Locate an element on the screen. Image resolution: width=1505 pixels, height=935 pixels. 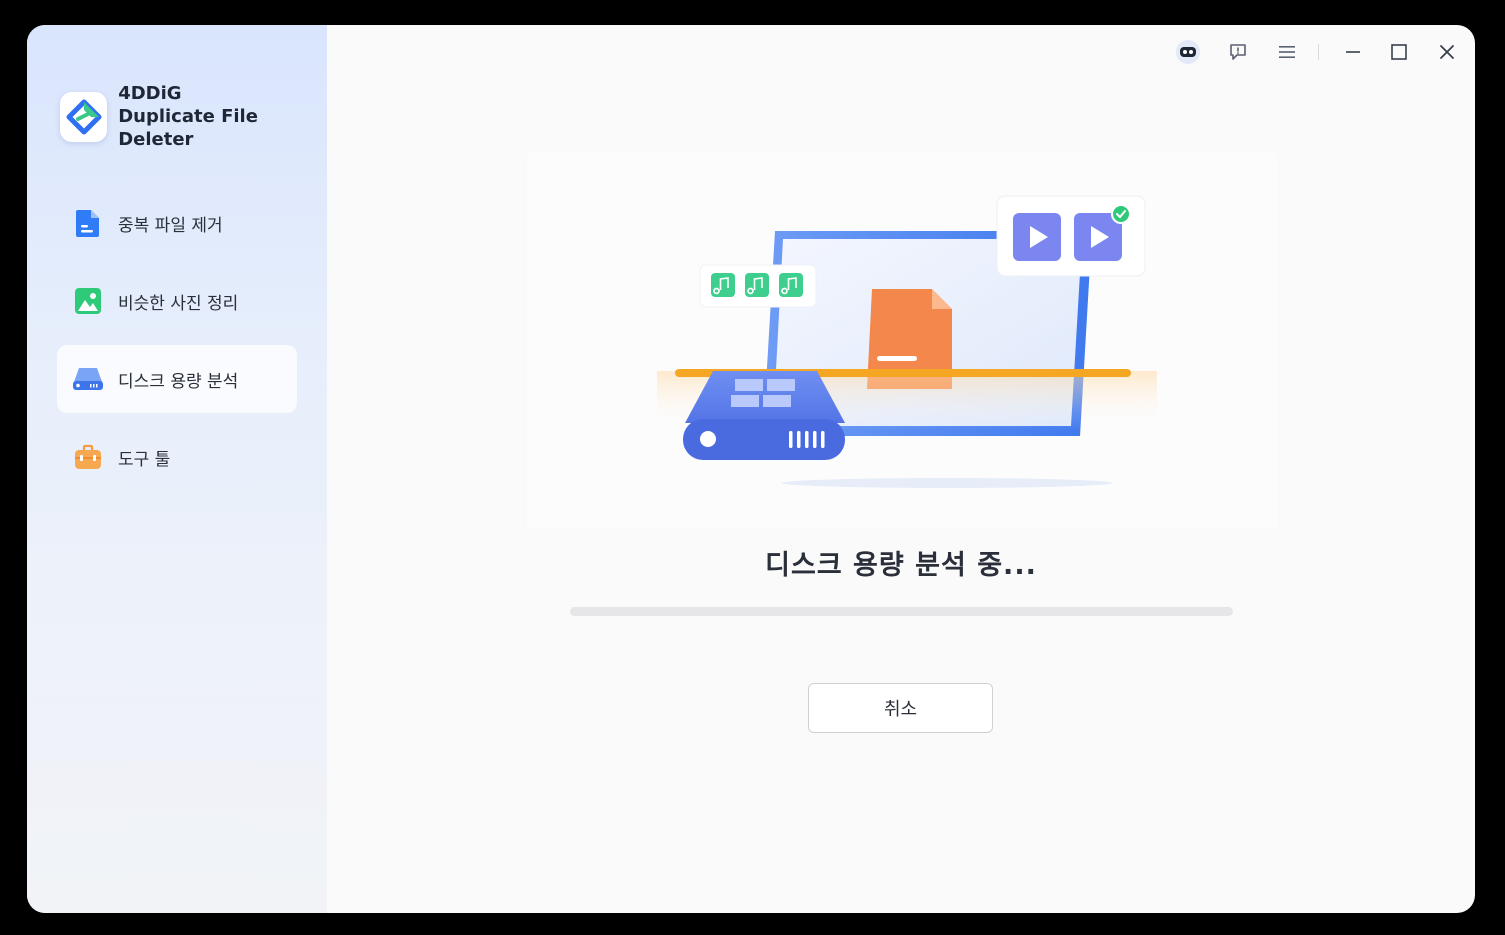
sidebar-item-label: 비슷한 사진 정리 is located at coordinates (178, 303).